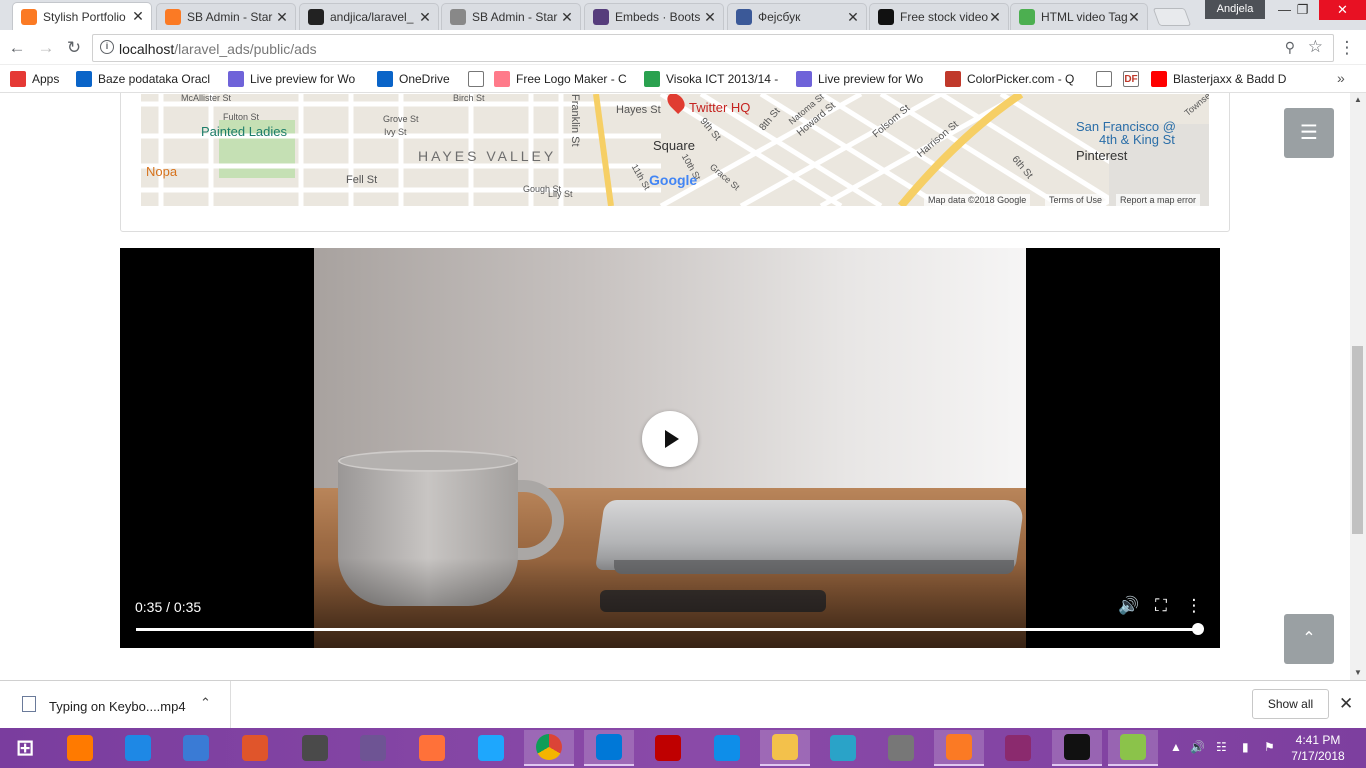 This screenshot has width=1366, height=768. What do you see at coordinates (1079, 16) in the screenshot?
I see `browser-tab: HTML video Tag ✕` at bounding box center [1079, 16].